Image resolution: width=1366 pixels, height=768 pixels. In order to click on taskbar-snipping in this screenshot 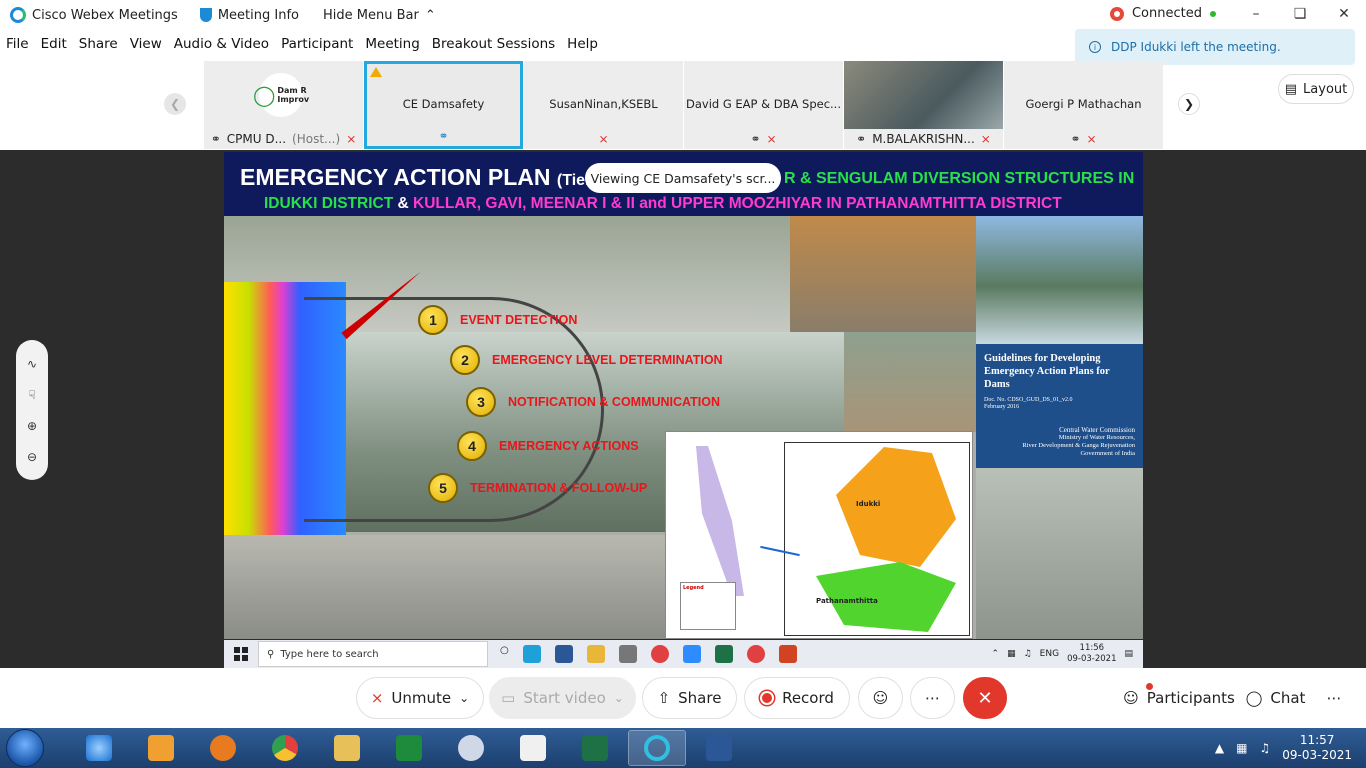, I will do `click(471, 748)`.